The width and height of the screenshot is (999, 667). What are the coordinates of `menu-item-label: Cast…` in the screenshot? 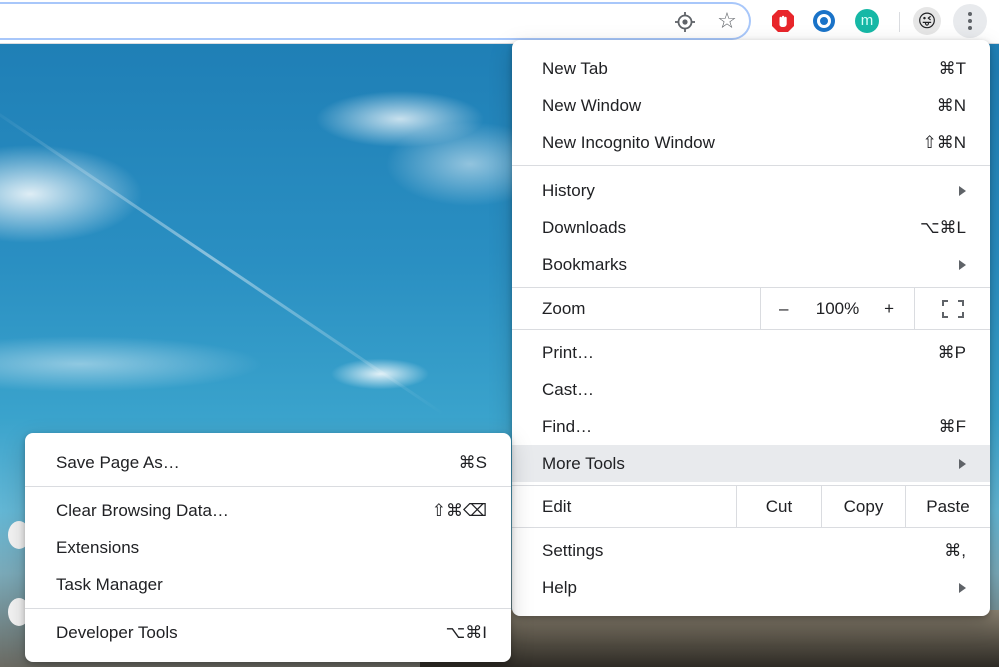 It's located at (568, 389).